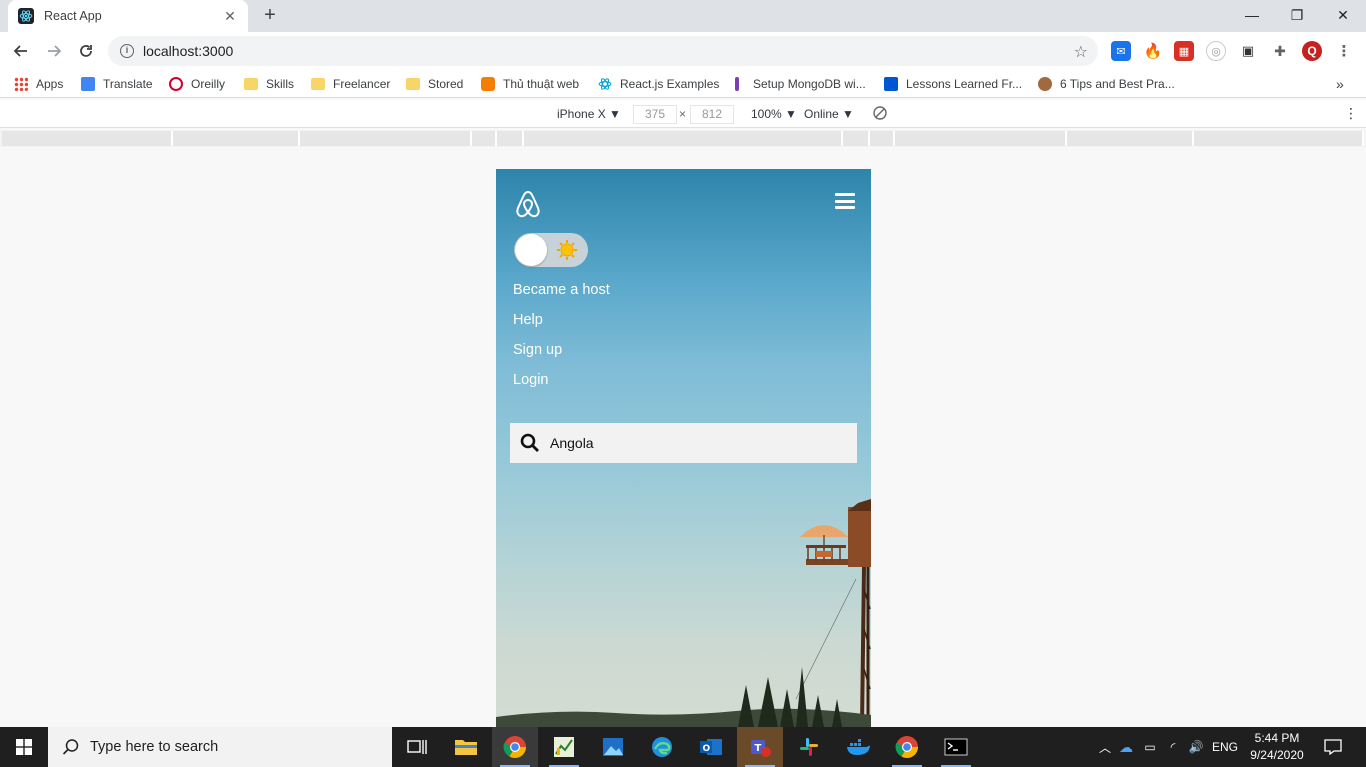  I want to click on new-tab-button: +, so click(270, 16).